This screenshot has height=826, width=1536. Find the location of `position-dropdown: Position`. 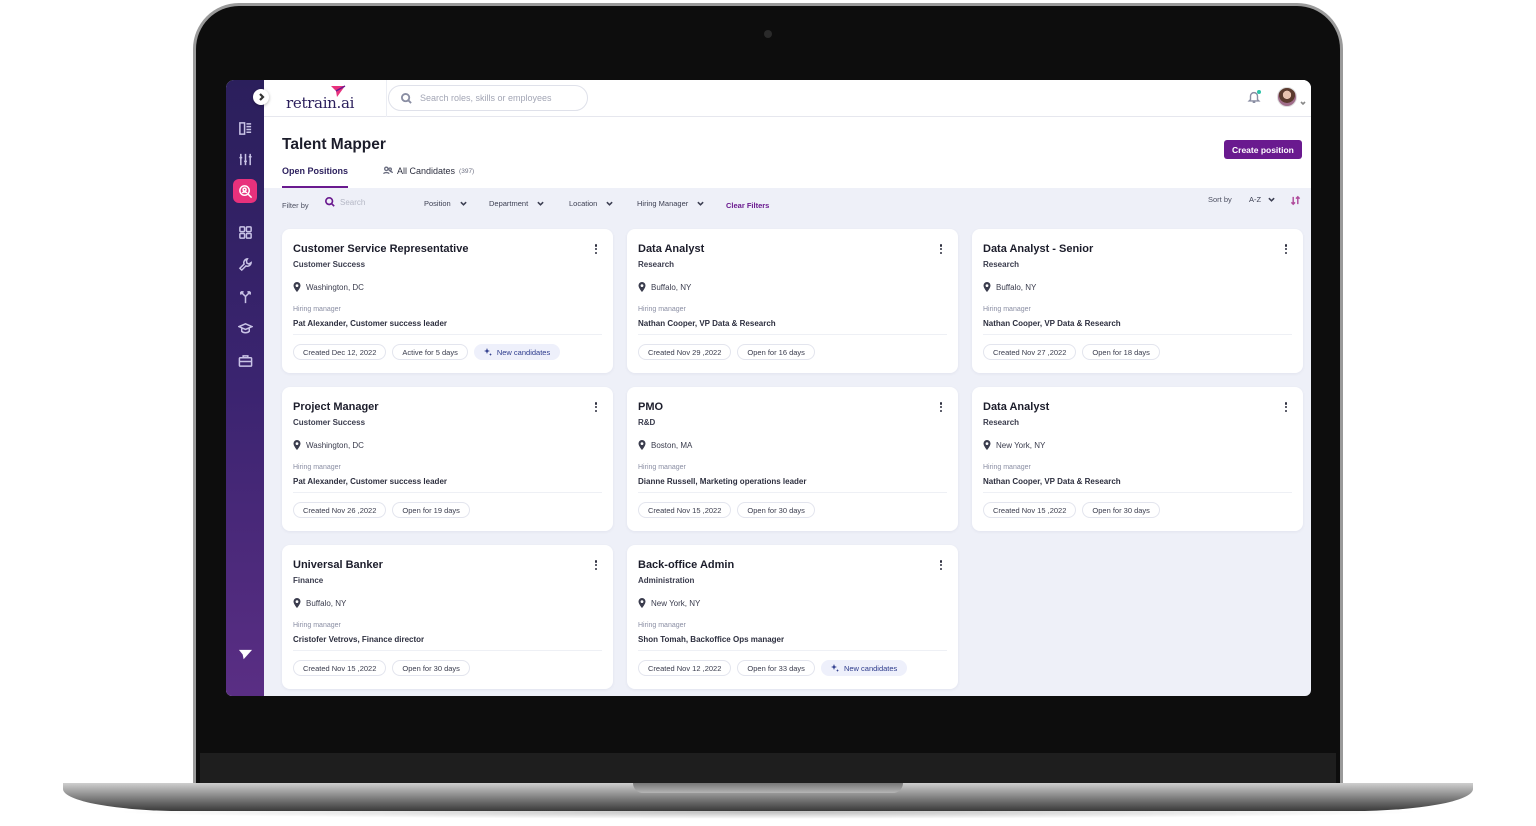

position-dropdown: Position is located at coordinates (445, 203).